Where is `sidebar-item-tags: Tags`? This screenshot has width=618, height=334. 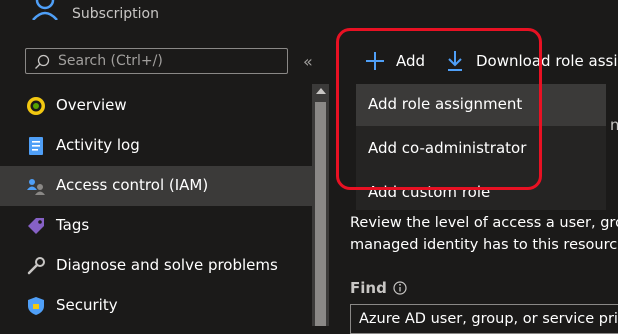
sidebar-item-tags: Tags is located at coordinates (156, 226).